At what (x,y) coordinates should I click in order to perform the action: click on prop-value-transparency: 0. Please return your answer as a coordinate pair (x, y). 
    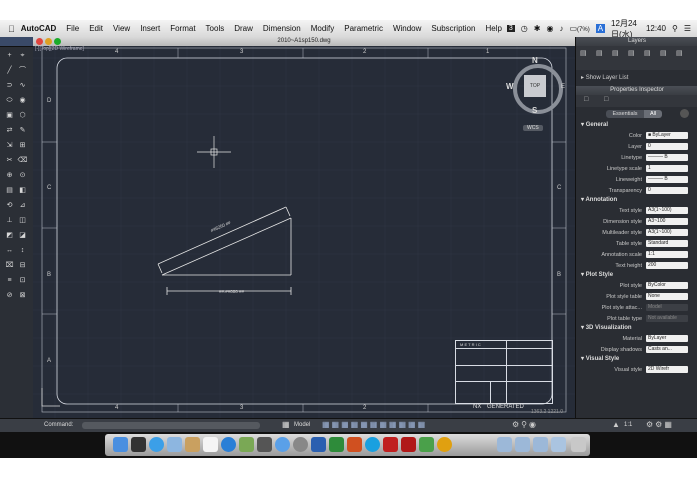
    Looking at the image, I should click on (667, 190).